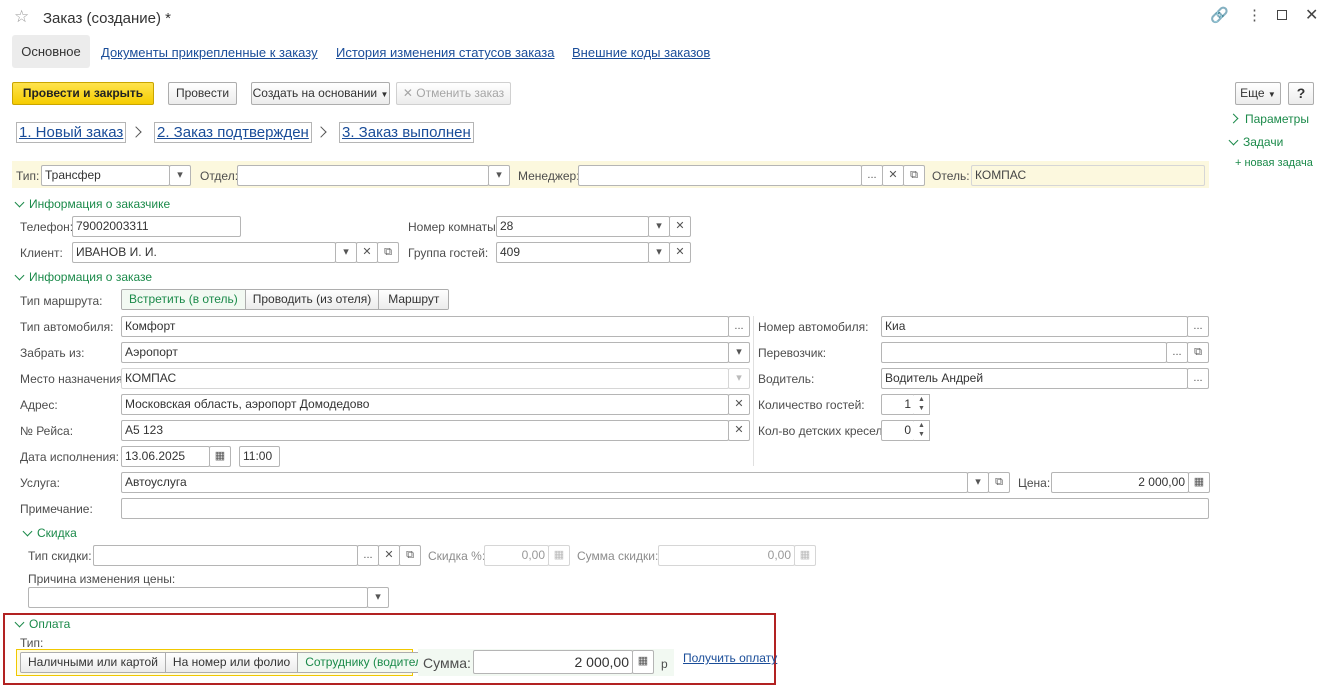  What do you see at coordinates (1034, 378) in the screenshot?
I see `driver-field: Водитель Андрей` at bounding box center [1034, 378].